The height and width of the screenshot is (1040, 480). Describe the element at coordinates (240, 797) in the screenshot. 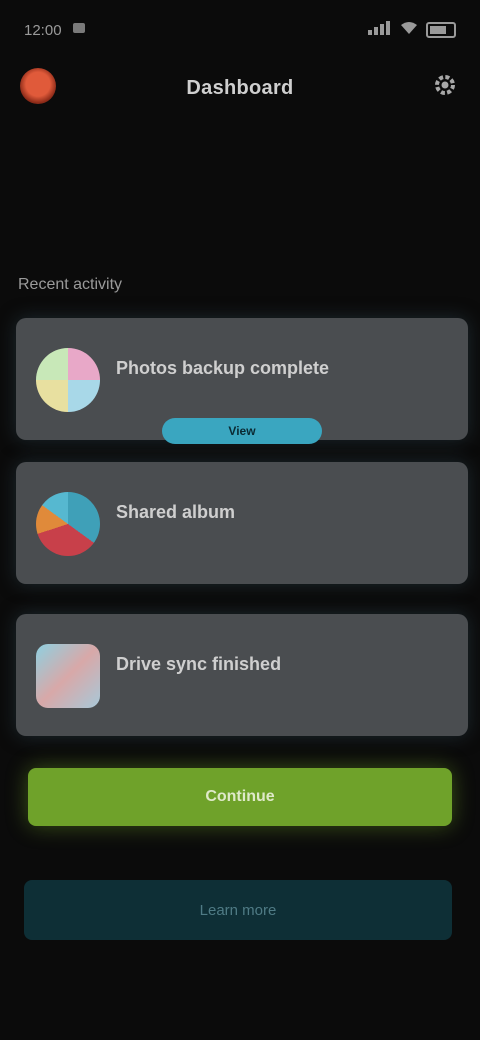

I see `continue-button: Continue` at that location.